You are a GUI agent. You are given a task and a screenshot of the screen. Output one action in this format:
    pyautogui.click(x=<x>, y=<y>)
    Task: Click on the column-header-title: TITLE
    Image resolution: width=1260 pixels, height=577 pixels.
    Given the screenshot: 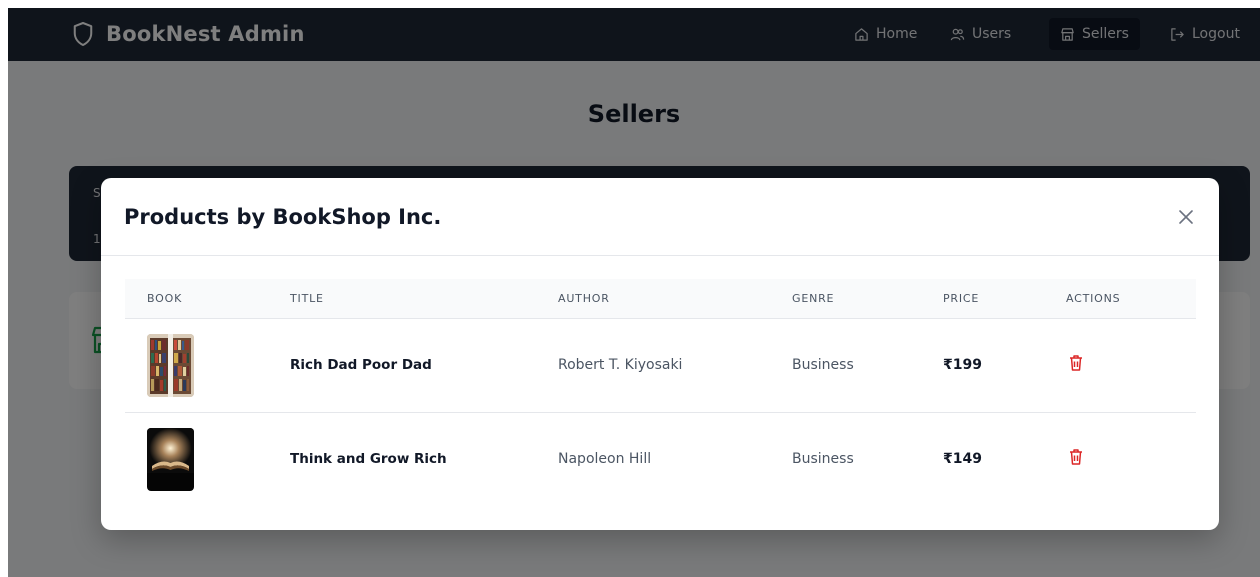 What is the action you would take?
    pyautogui.click(x=307, y=298)
    